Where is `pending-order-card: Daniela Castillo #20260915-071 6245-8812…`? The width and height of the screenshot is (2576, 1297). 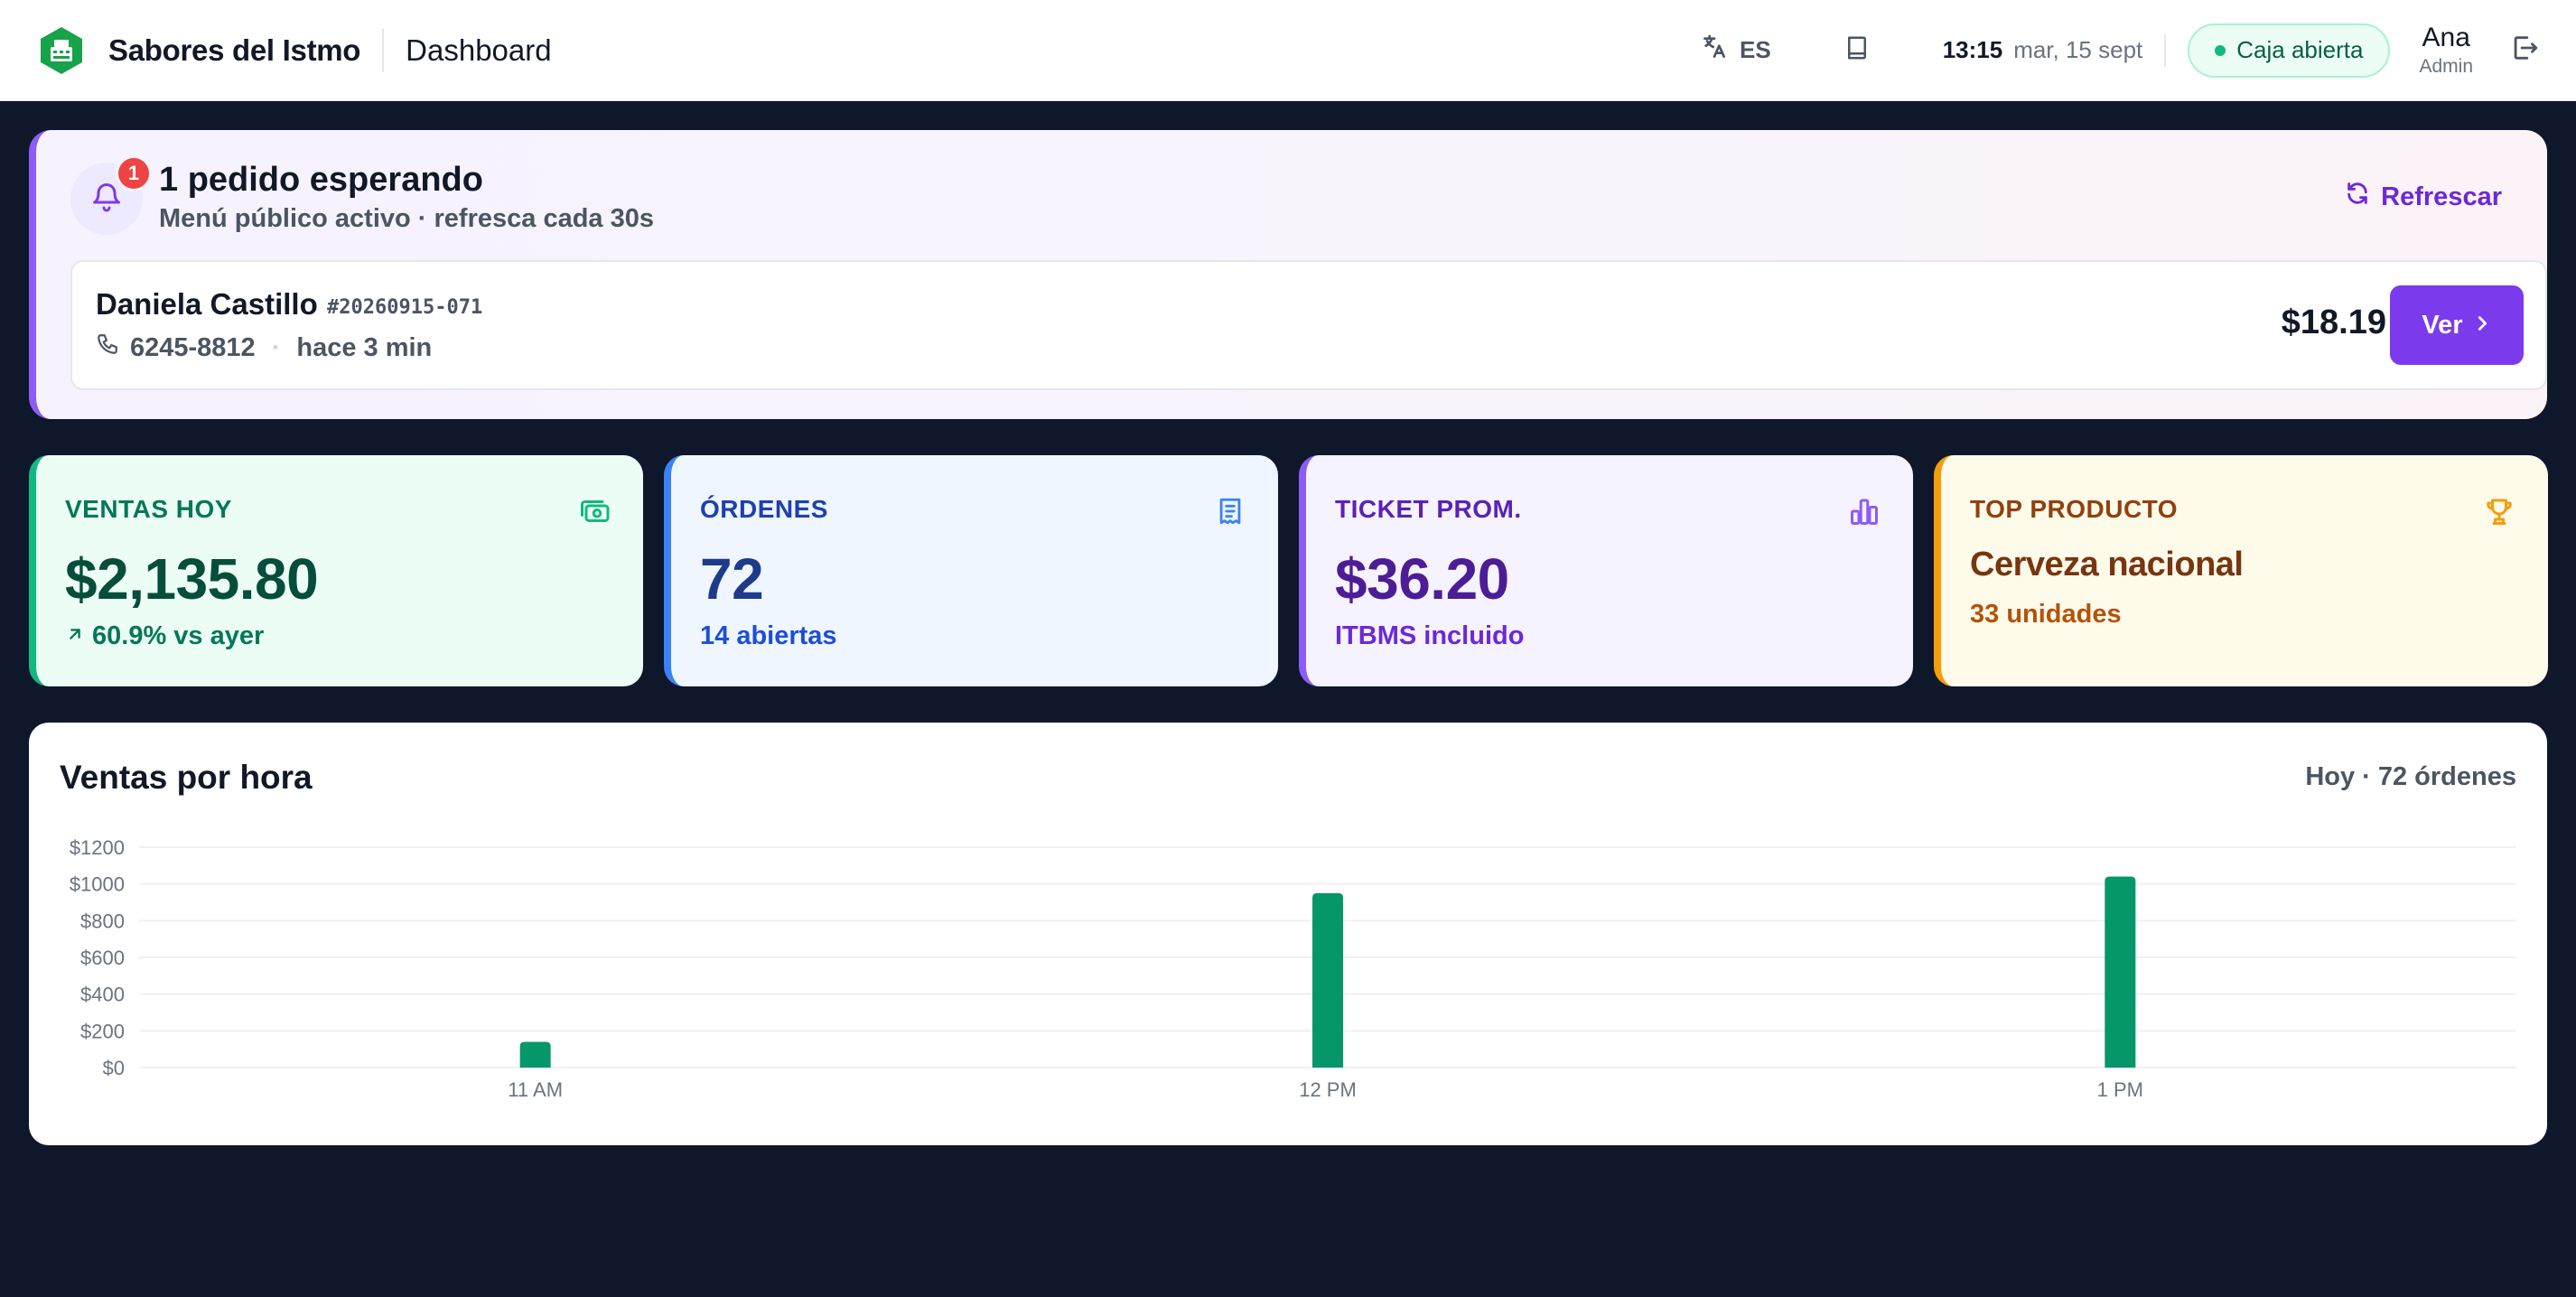
pending-order-card: Daniela Castillo #20260915-071 6245-8812… is located at coordinates (1308, 325).